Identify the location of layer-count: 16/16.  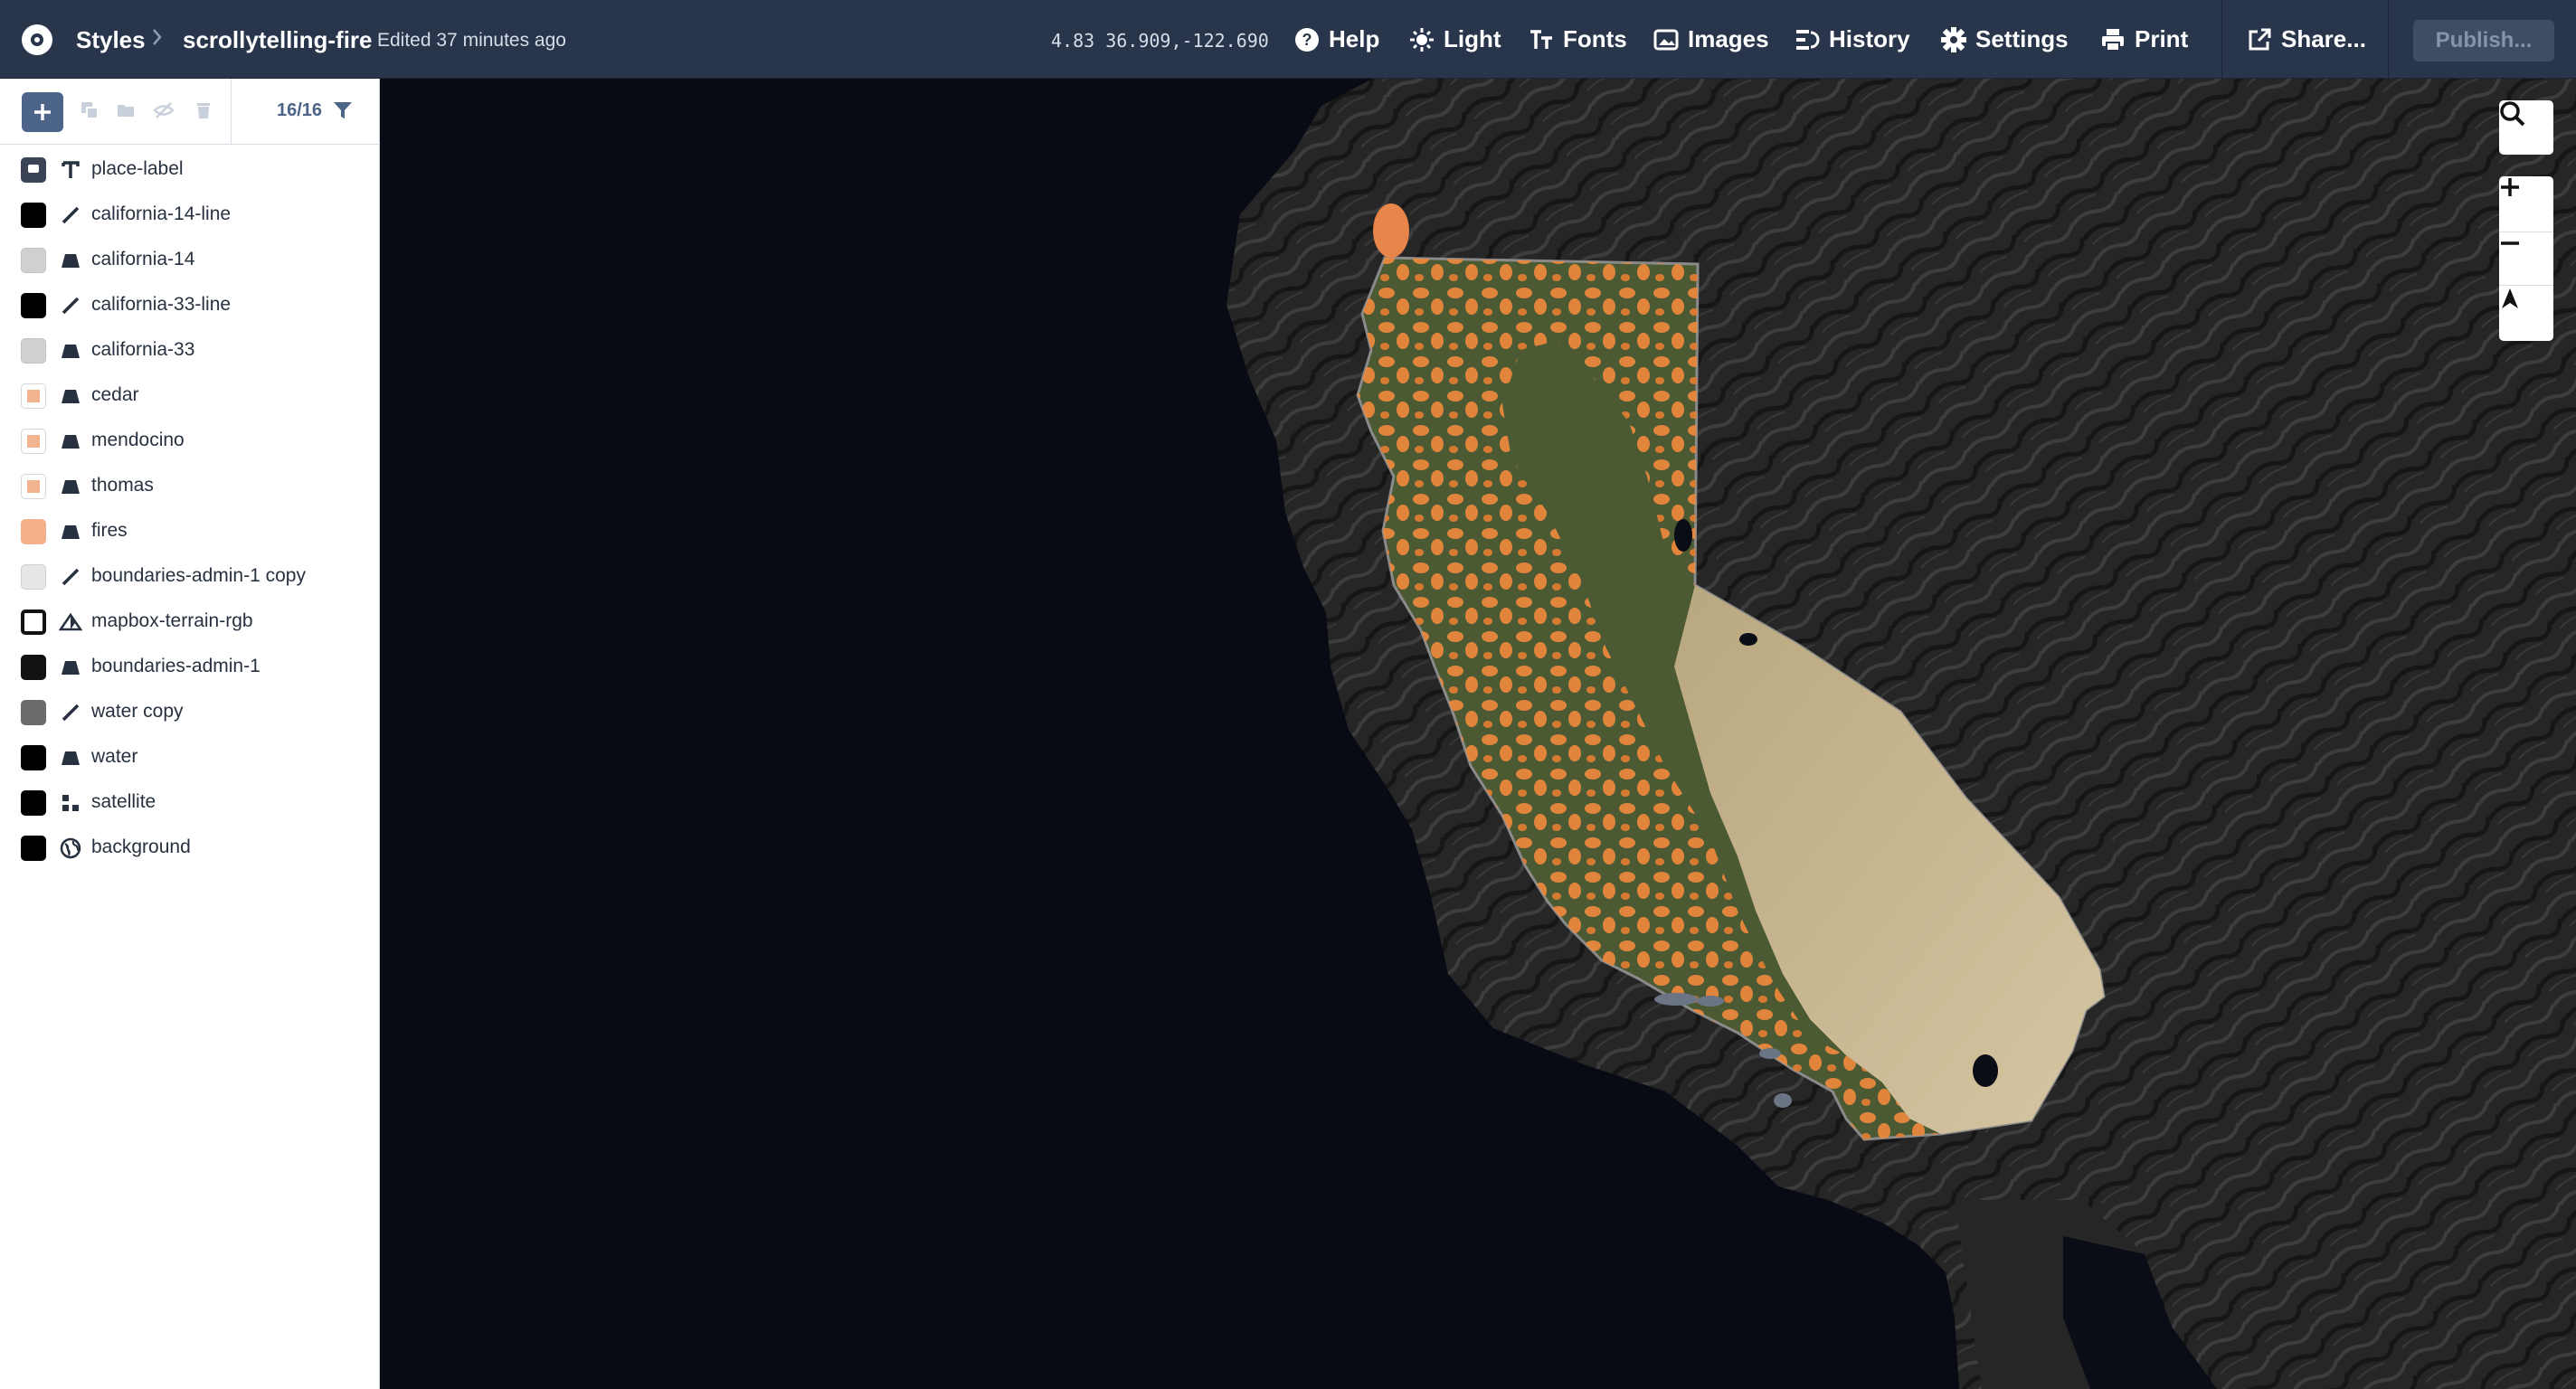
(300, 110).